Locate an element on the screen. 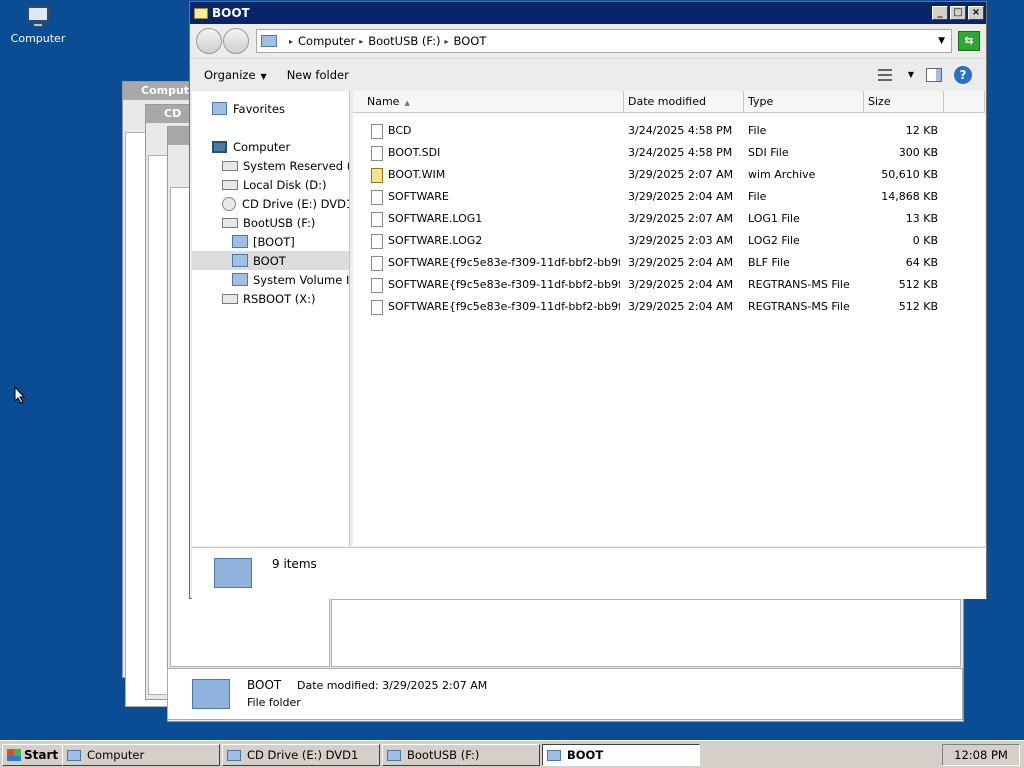 The height and width of the screenshot is (768, 1024). file-name: SOFTWARE is located at coordinates (418, 196).